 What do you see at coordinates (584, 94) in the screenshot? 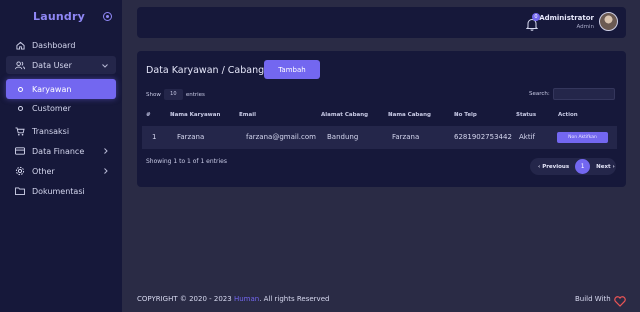
I see `search-input` at bounding box center [584, 94].